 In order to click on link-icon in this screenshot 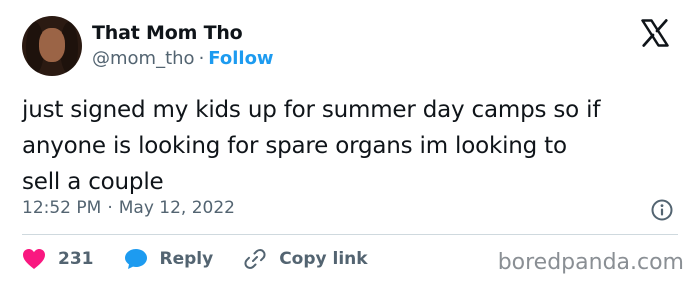, I will do `click(255, 259)`.